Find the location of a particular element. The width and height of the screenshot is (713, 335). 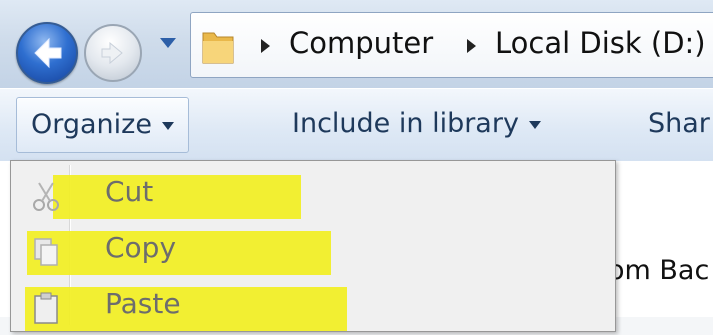

include-in-library-button: Include in library is located at coordinates (416, 124).